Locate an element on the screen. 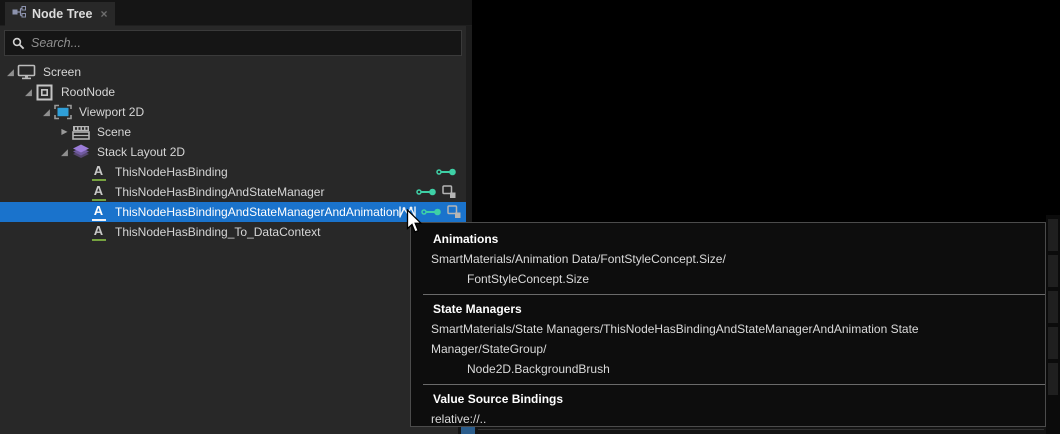 The height and width of the screenshot is (434, 1060). tree-node-label: Viewport 2D is located at coordinates (112, 112).